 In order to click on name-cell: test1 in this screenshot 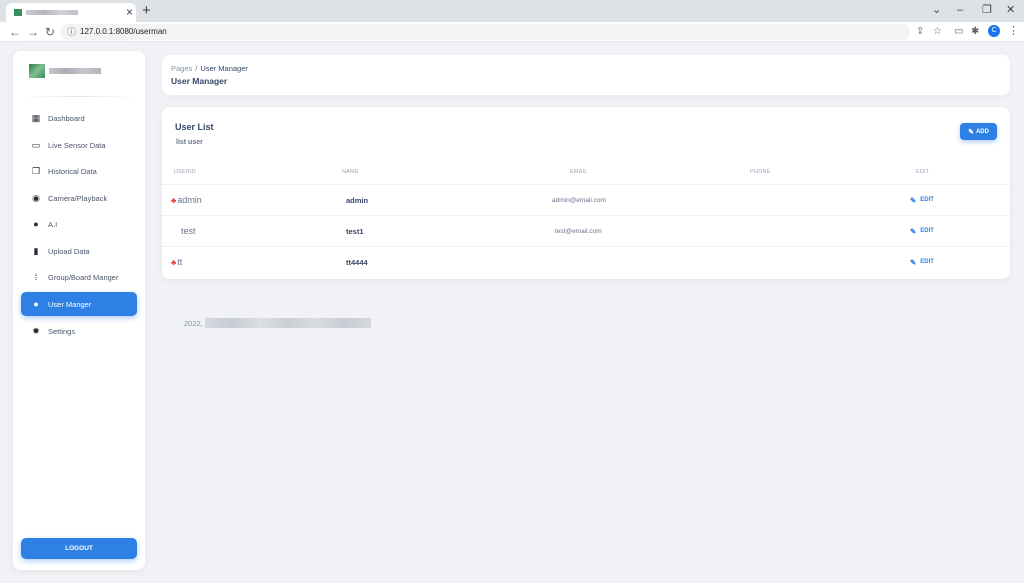, I will do `click(355, 231)`.